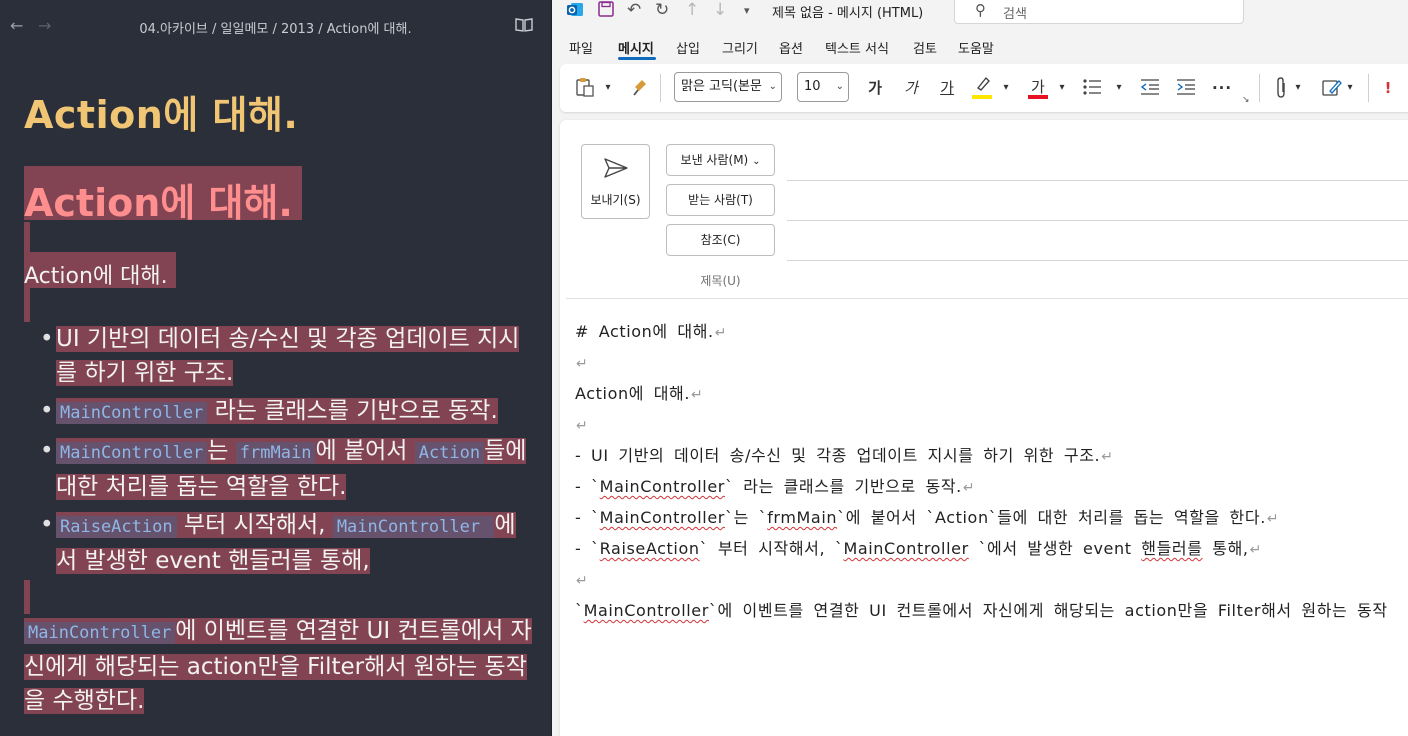  I want to click on high-importance-button: !, so click(1388, 88).